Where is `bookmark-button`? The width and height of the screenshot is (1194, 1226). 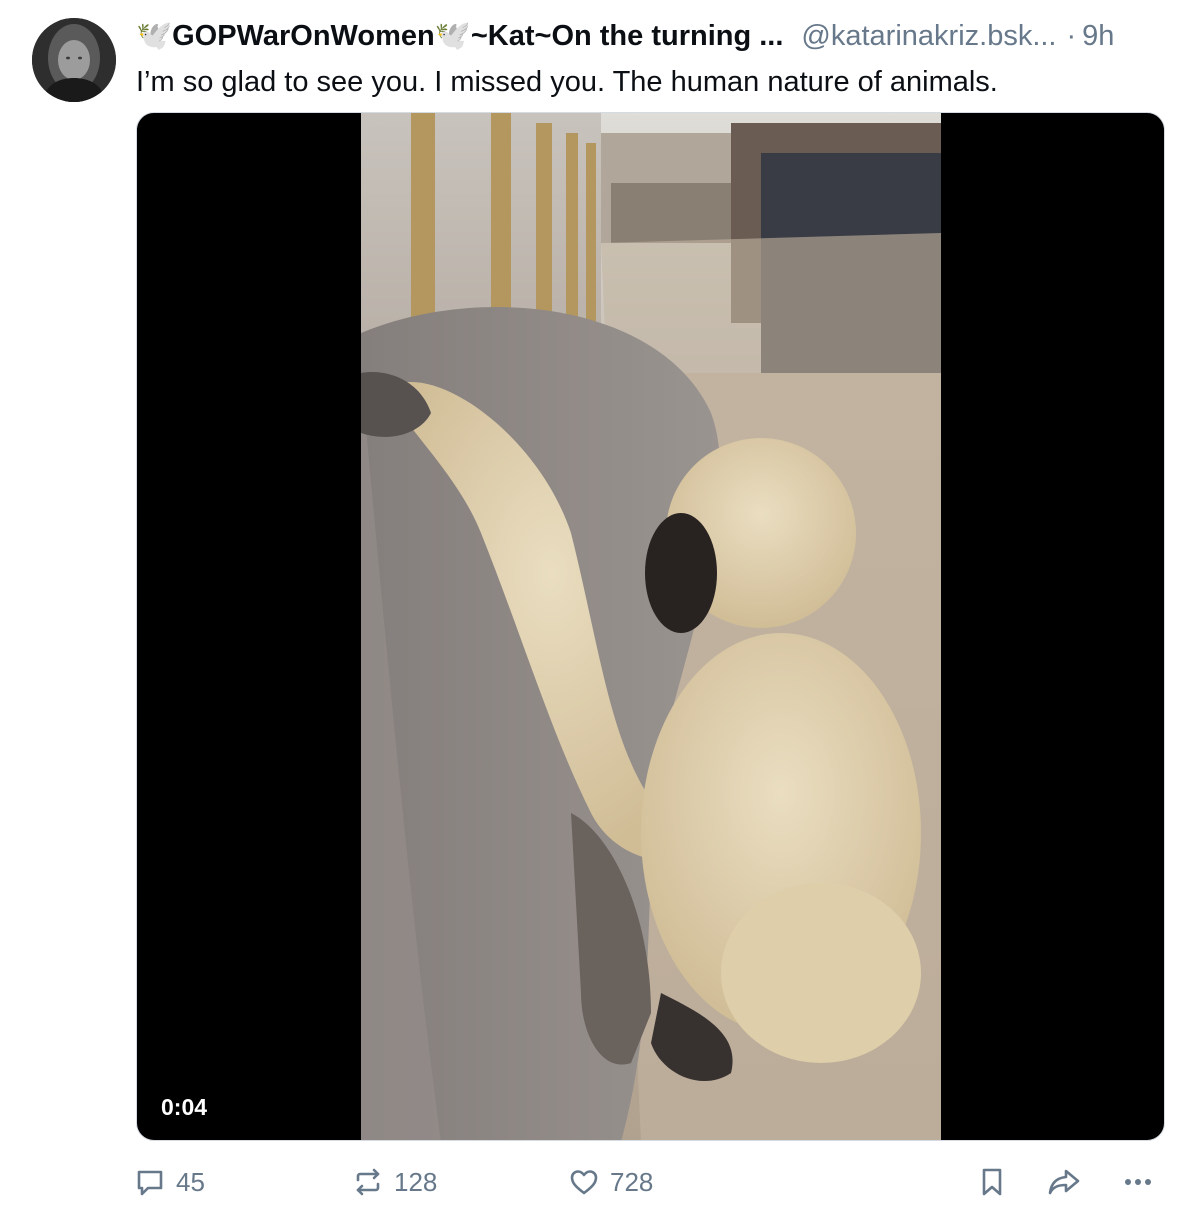
bookmark-button is located at coordinates (992, 1182).